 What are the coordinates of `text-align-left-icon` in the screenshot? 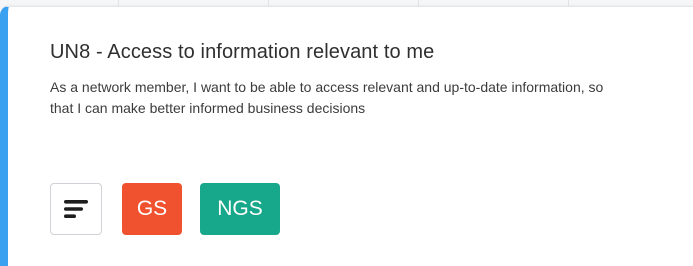 It's located at (76, 209).